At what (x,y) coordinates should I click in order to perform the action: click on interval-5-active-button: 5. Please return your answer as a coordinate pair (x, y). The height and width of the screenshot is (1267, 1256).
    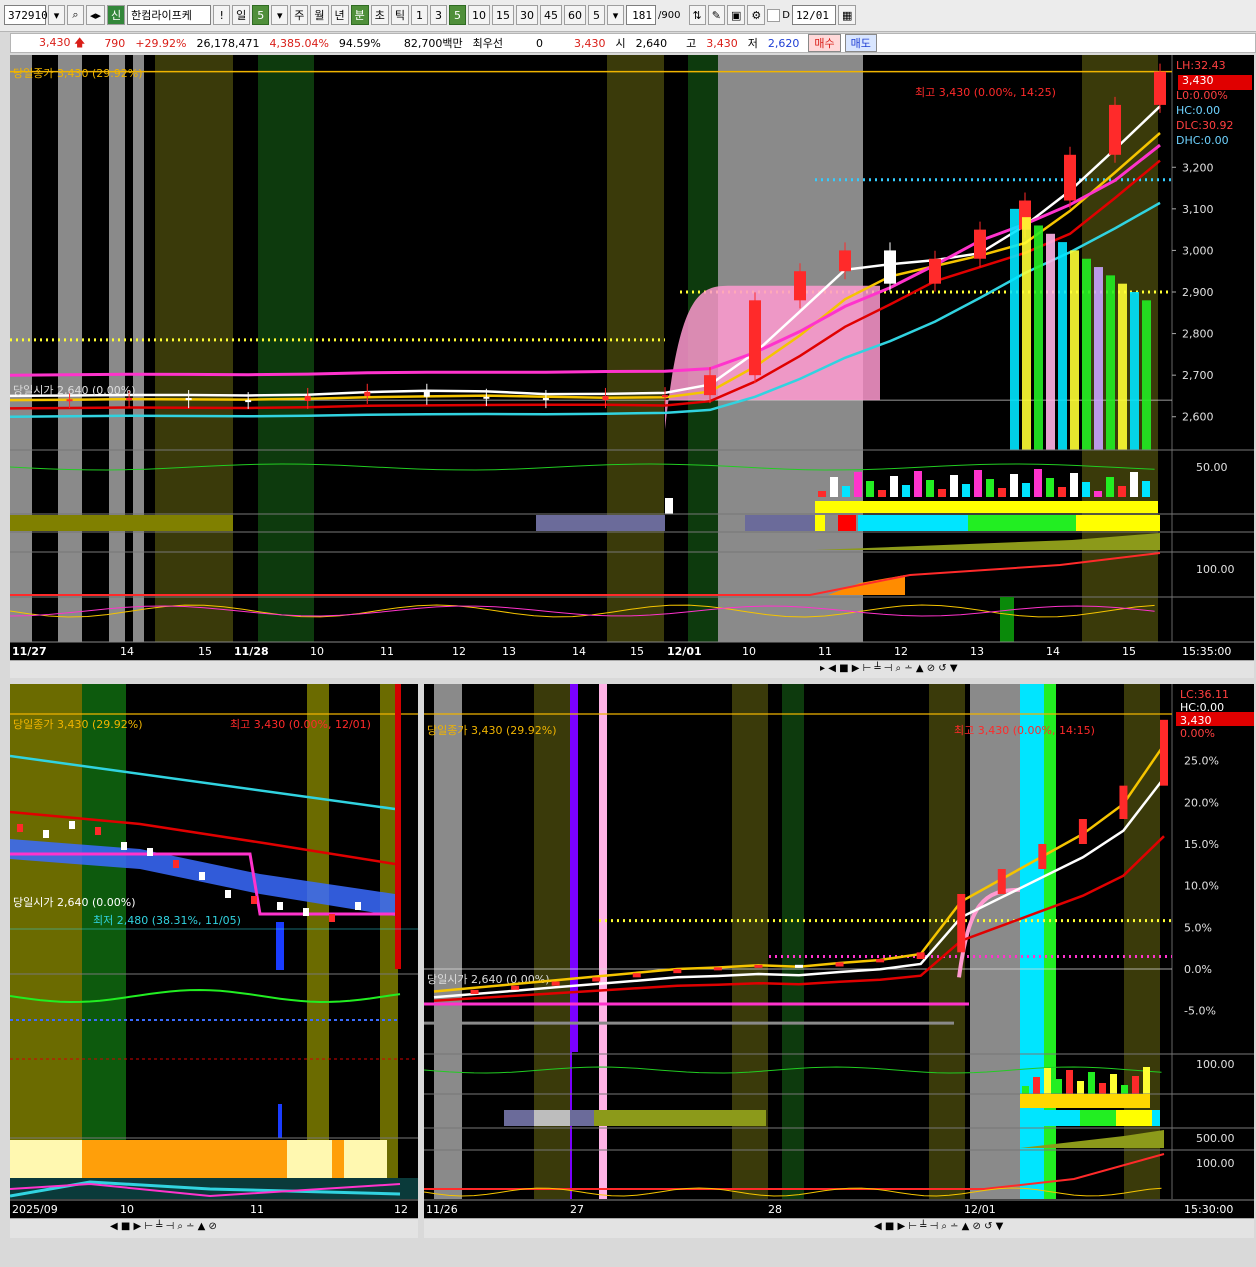
    Looking at the image, I should click on (458, 15).